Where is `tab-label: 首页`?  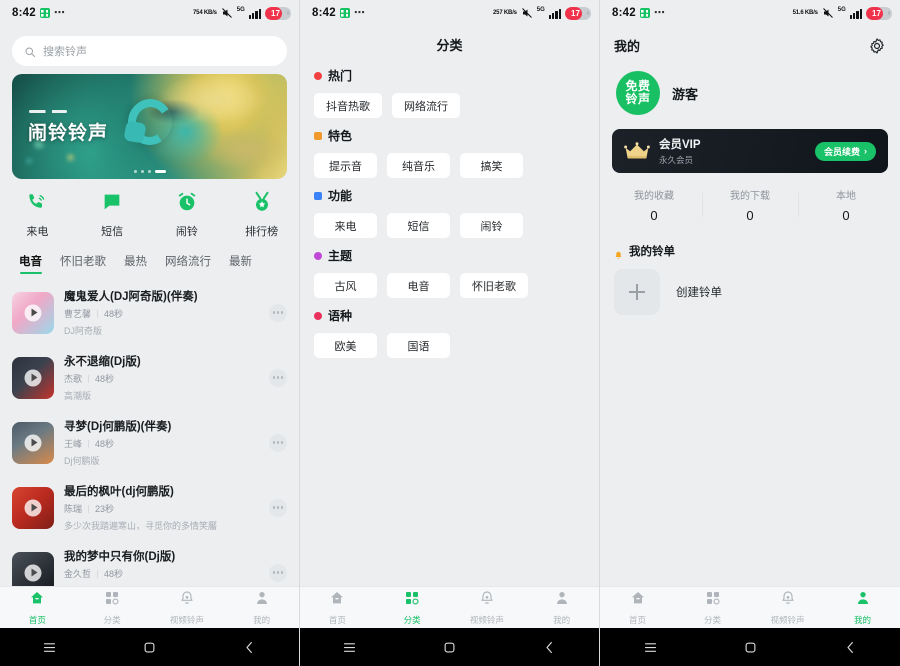 tab-label: 首页 is located at coordinates (337, 619).